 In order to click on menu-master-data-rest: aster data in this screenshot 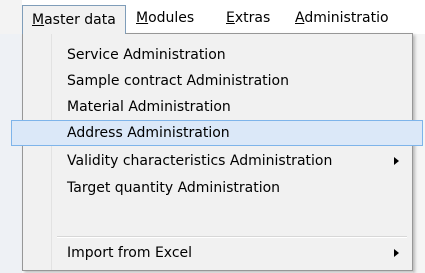, I will do `click(80, 20)`.